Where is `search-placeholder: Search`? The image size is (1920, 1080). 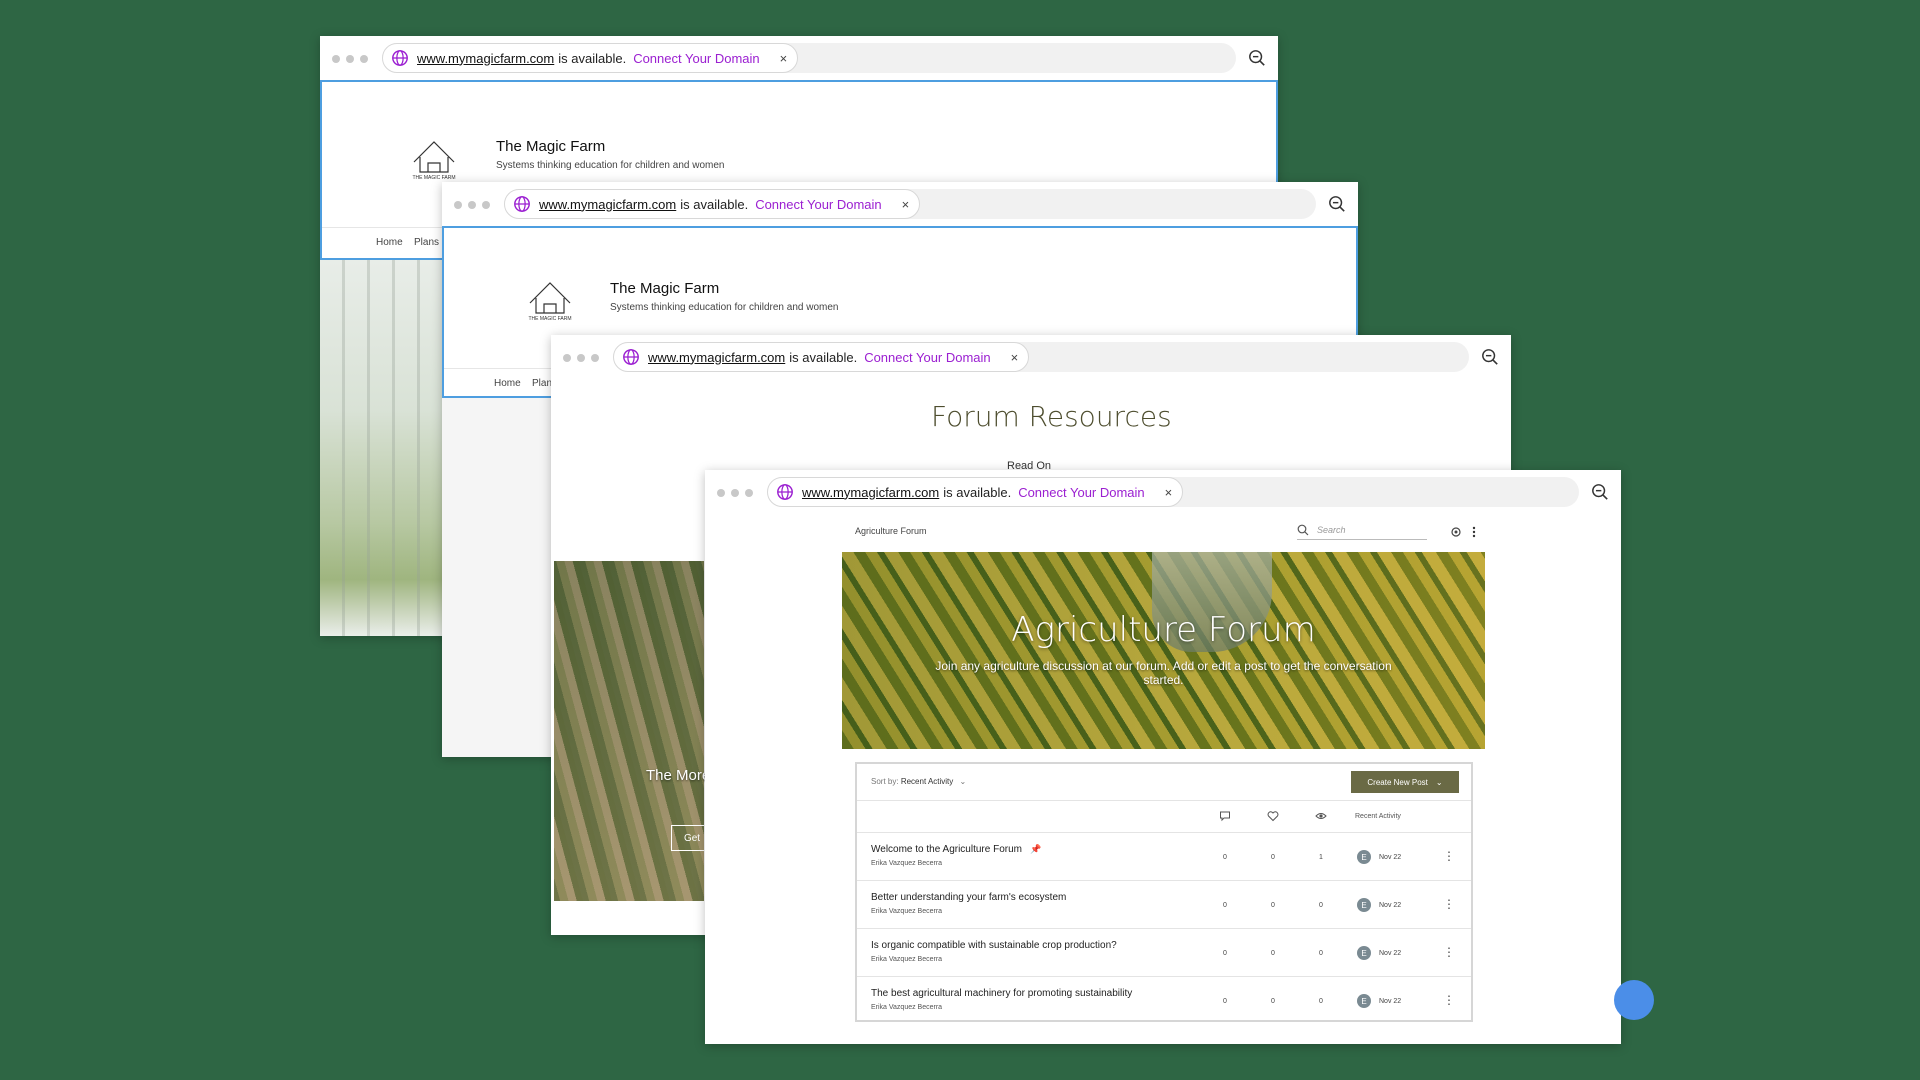
search-placeholder: Search is located at coordinates (1331, 530).